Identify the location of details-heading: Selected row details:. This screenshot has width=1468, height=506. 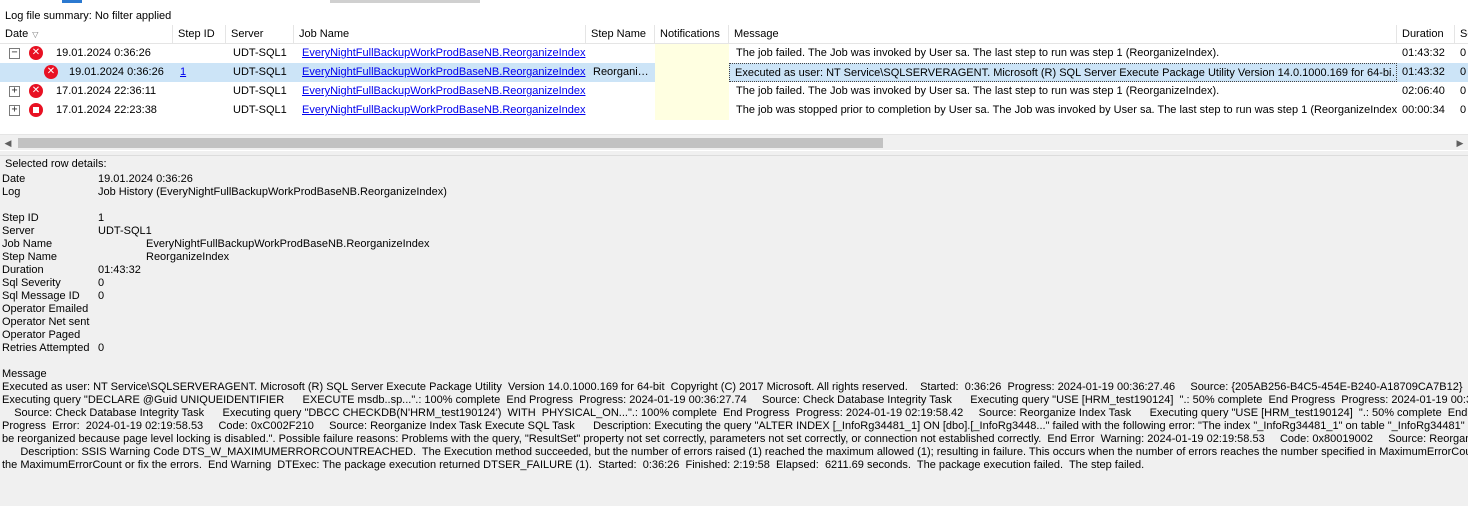
(56, 164).